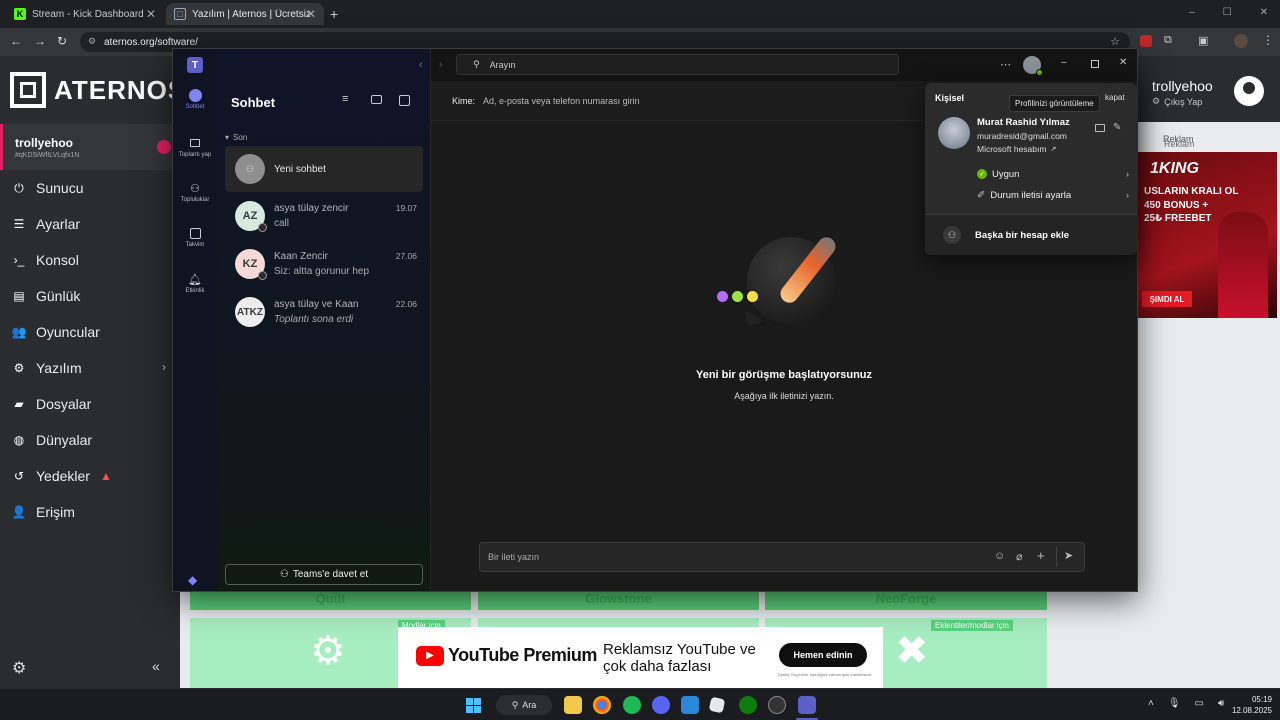 Image resolution: width=1280 pixels, height=720 pixels. What do you see at coordinates (47, 368) in the screenshot?
I see `nav-yazilim: ⚙ Yazılım` at bounding box center [47, 368].